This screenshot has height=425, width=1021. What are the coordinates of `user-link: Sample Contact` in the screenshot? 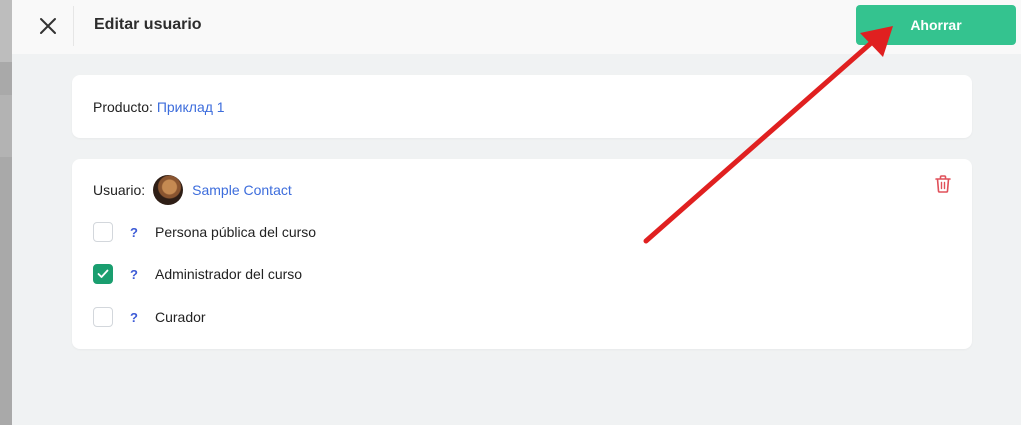 It's located at (242, 190).